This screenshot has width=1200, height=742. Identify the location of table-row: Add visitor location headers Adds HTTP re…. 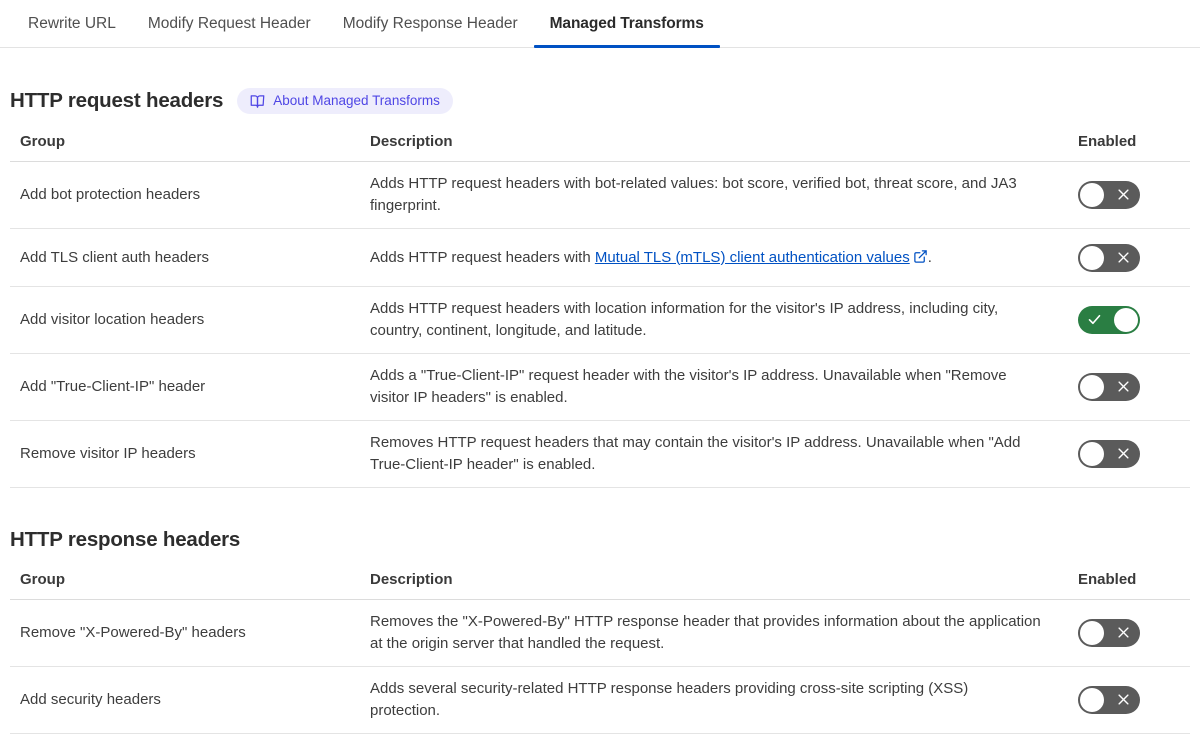
(600, 320).